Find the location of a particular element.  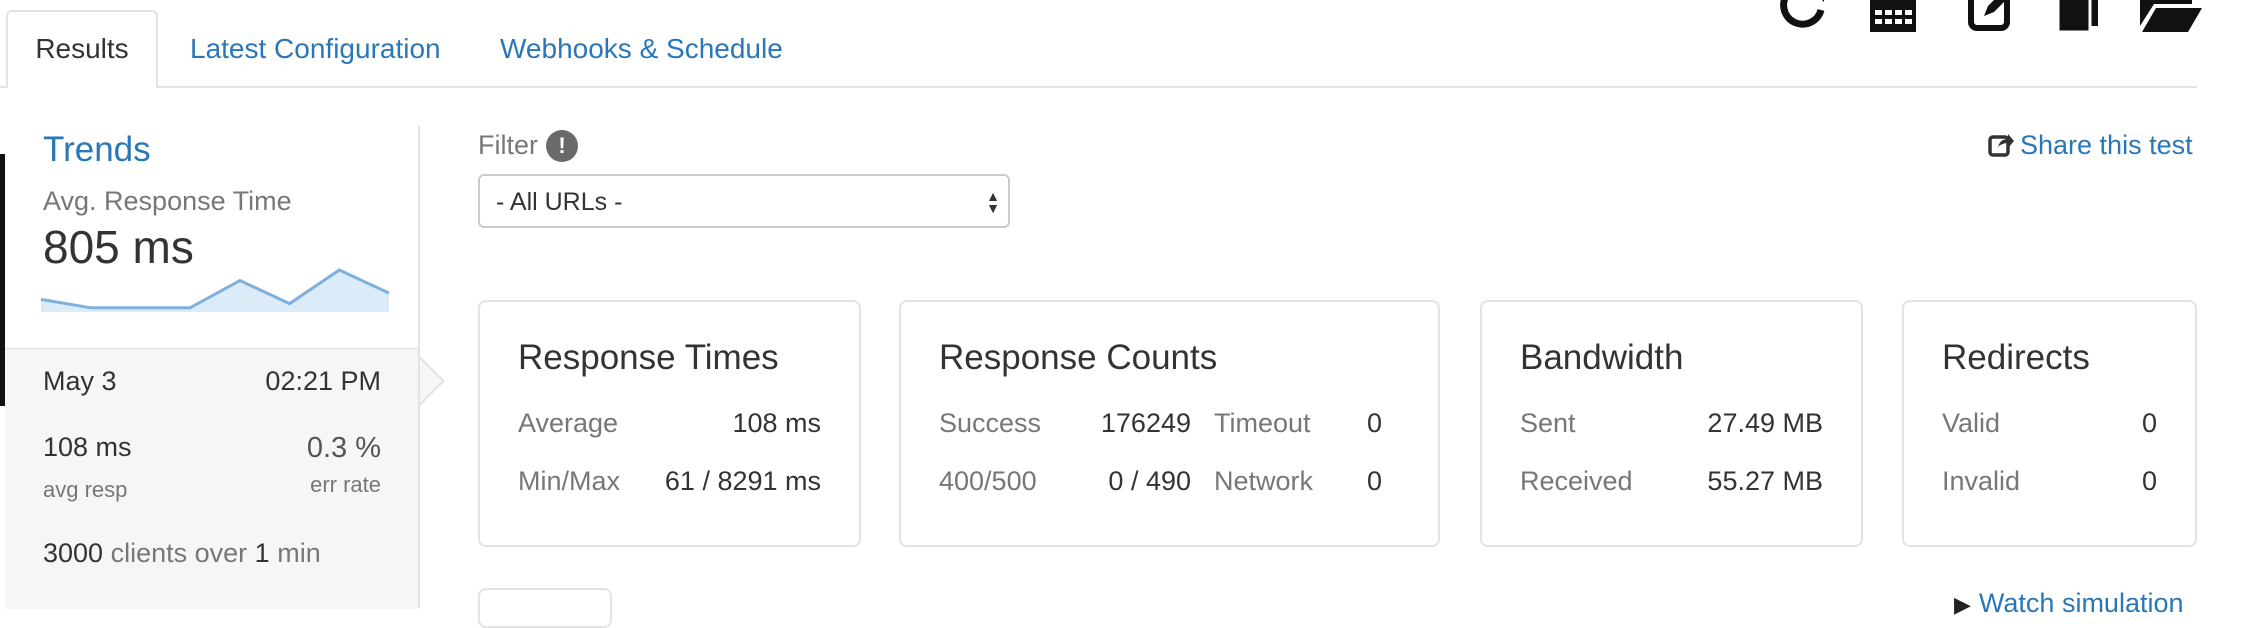

share-test-link: Share this test is located at coordinates (2090, 145).